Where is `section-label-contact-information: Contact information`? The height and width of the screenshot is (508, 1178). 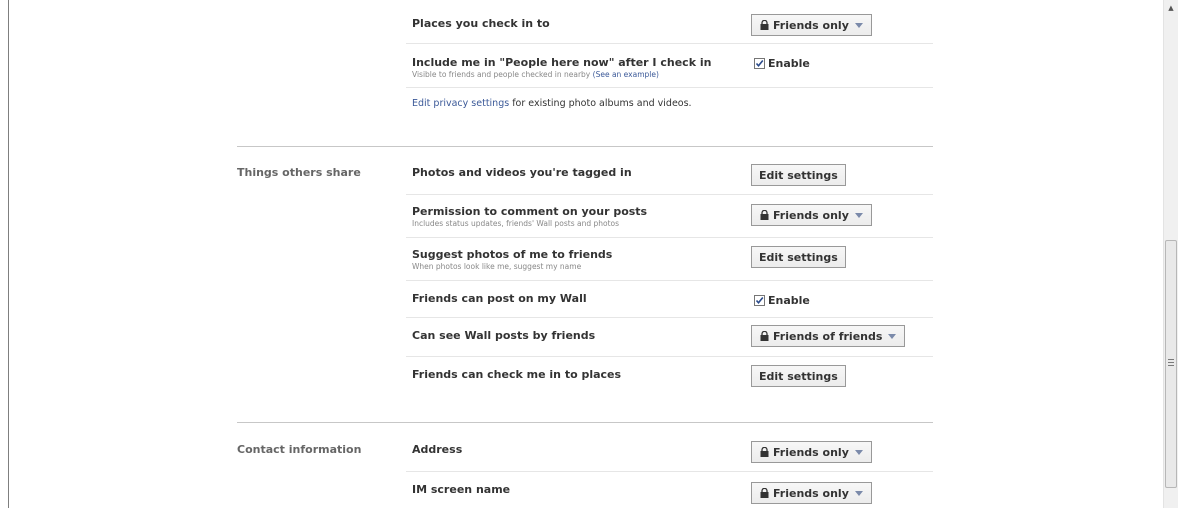 section-label-contact-information: Contact information is located at coordinates (299, 449).